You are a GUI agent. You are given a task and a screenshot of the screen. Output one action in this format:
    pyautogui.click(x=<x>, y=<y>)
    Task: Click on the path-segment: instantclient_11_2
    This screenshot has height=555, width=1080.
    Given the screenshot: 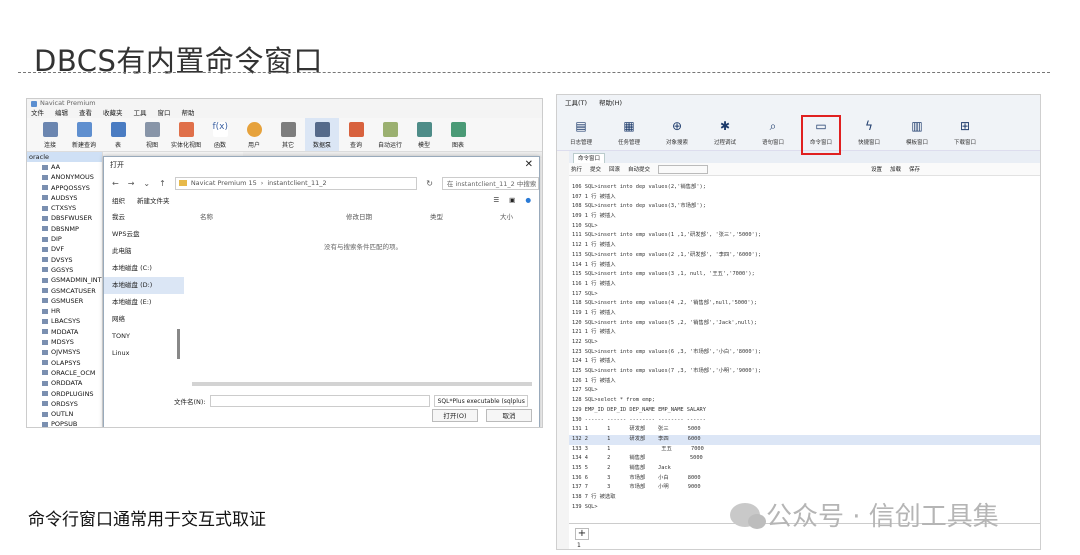 What is the action you would take?
    pyautogui.click(x=296, y=183)
    